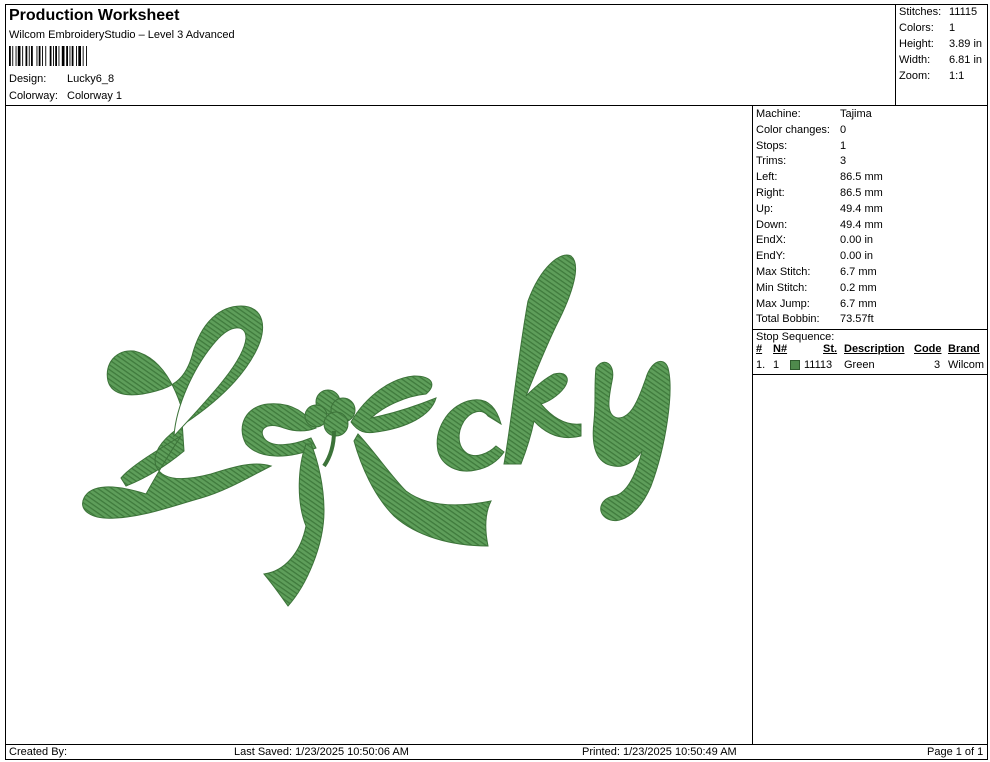  I want to click on machine-info-row: Machine: Tajima, so click(814, 114).